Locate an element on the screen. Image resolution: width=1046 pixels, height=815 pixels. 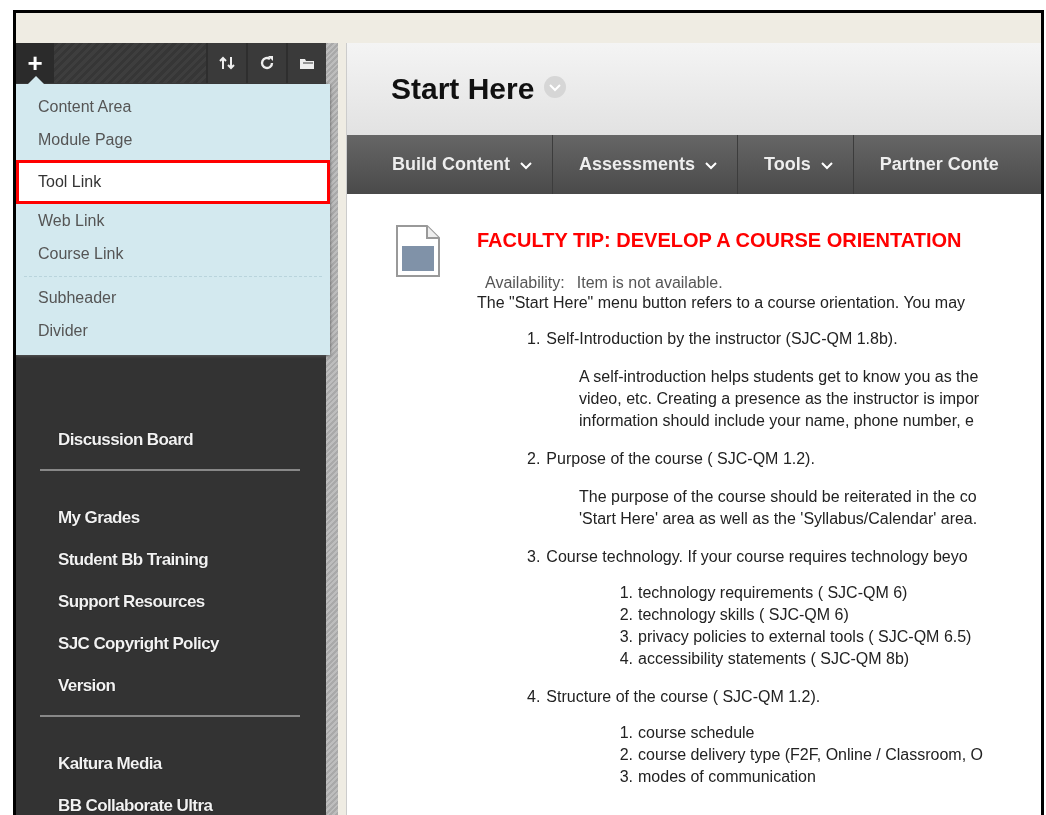
menu-item: Tool Link is located at coordinates (173, 182).